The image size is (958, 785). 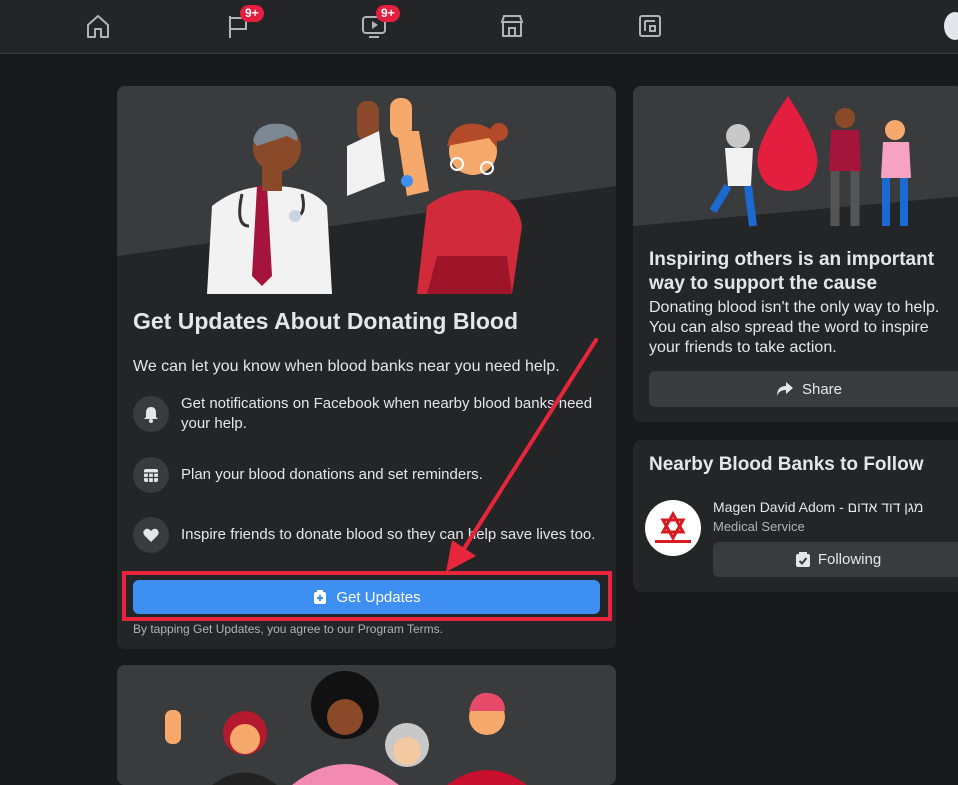 What do you see at coordinates (151, 414) in the screenshot?
I see `bell-icon` at bounding box center [151, 414].